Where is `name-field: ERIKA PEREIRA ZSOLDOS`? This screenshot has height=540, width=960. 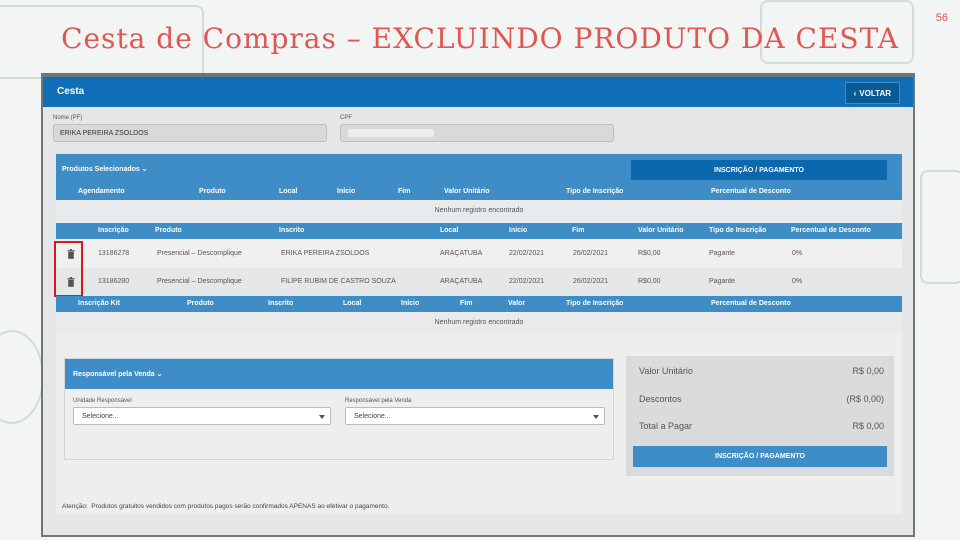
name-field: ERIKA PEREIRA ZSOLDOS is located at coordinates (190, 133).